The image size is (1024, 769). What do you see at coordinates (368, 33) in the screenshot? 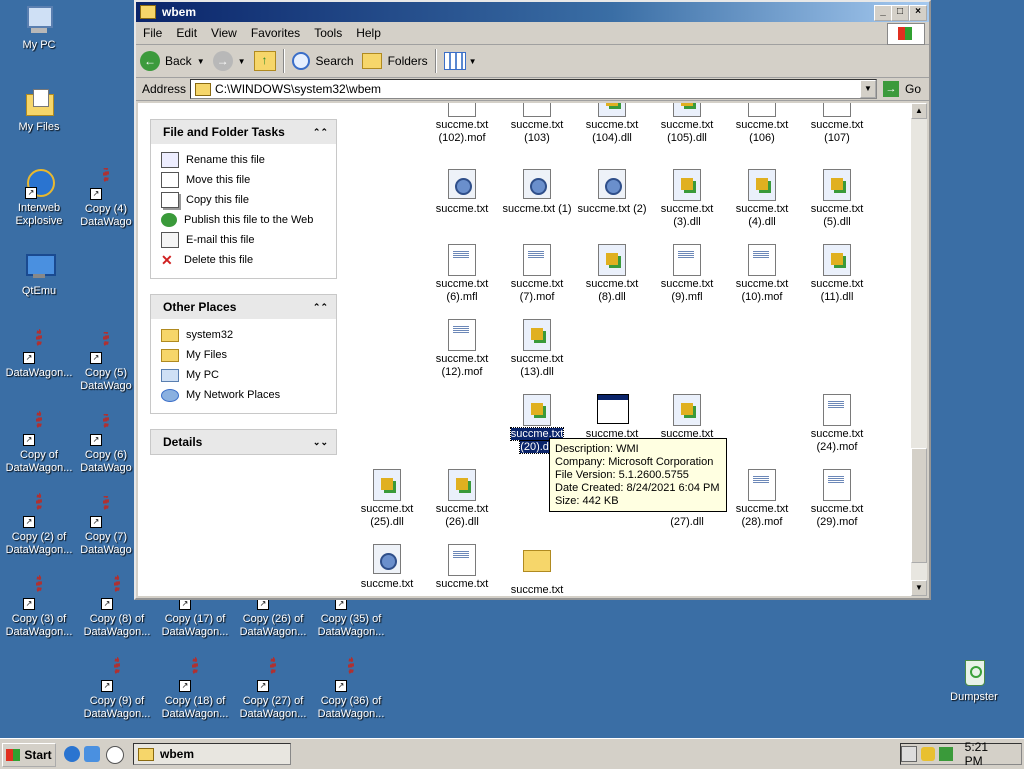
I see `menu-help: Help` at bounding box center [368, 33].